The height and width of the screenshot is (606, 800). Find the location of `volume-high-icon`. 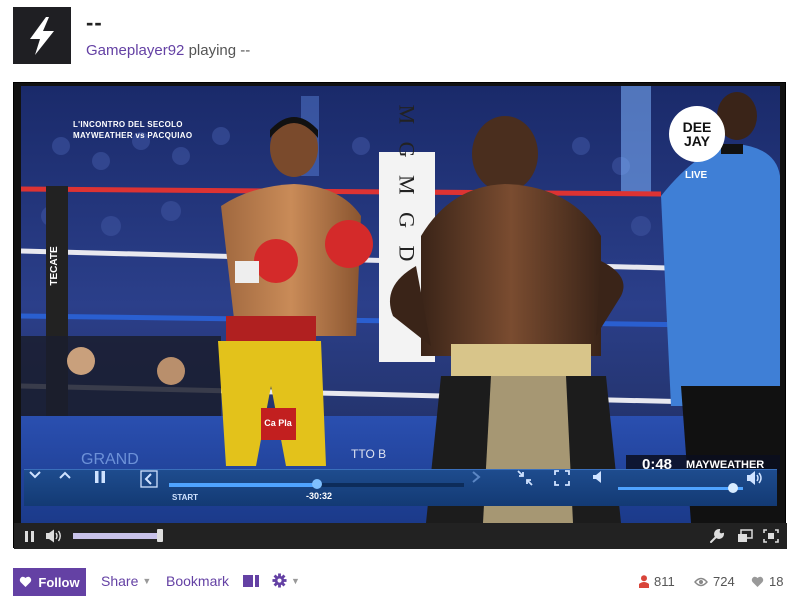

volume-high-icon is located at coordinates (761, 488).